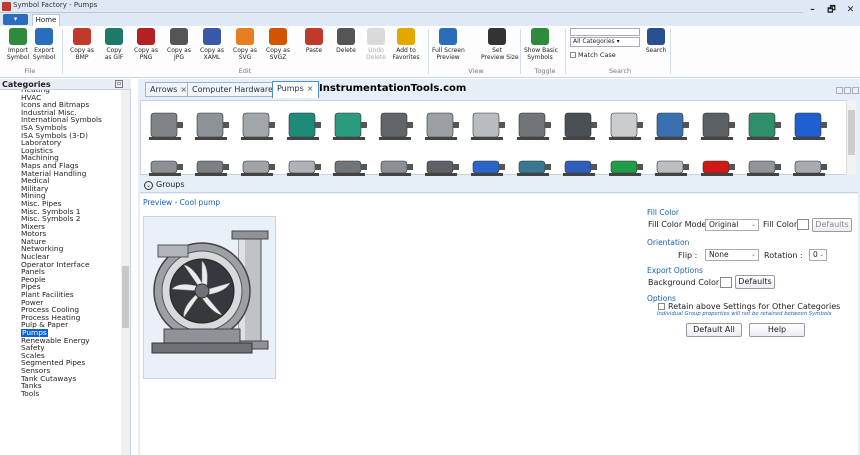 The width and height of the screenshot is (860, 455). What do you see at coordinates (732, 225) in the screenshot?
I see `fill-color-mode-select: Original ⌄` at bounding box center [732, 225].